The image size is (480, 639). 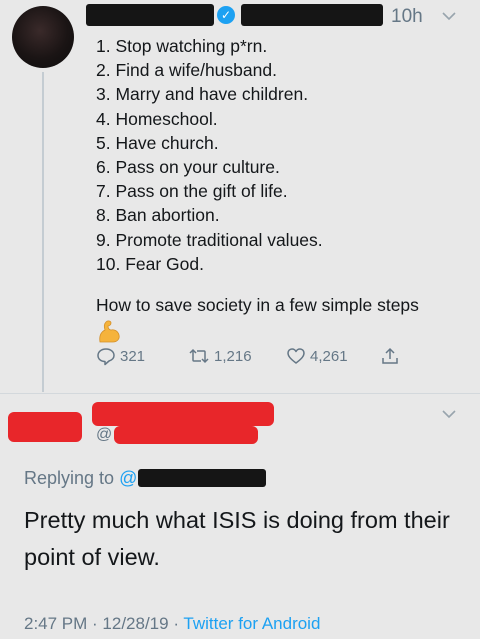 I want to click on share-button, so click(x=390, y=356).